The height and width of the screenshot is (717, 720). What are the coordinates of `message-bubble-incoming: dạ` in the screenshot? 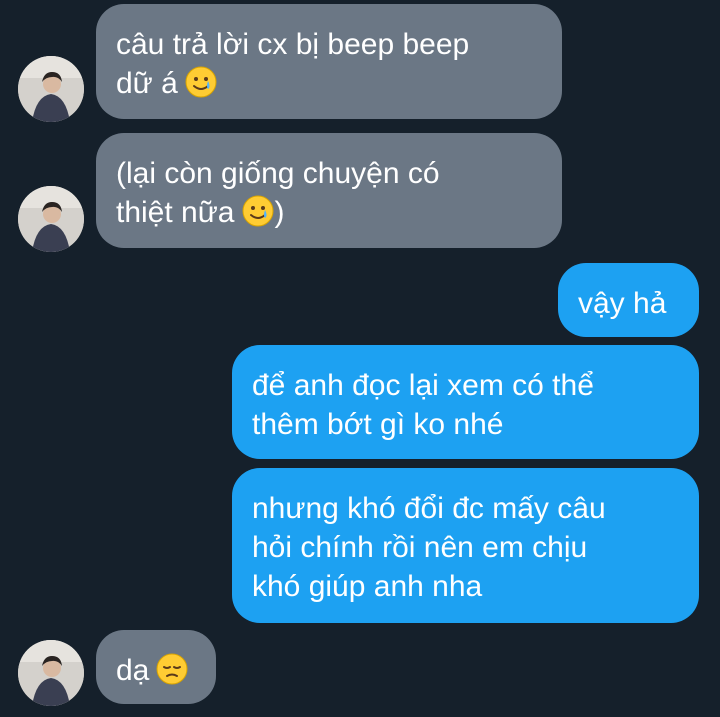 It's located at (156, 667).